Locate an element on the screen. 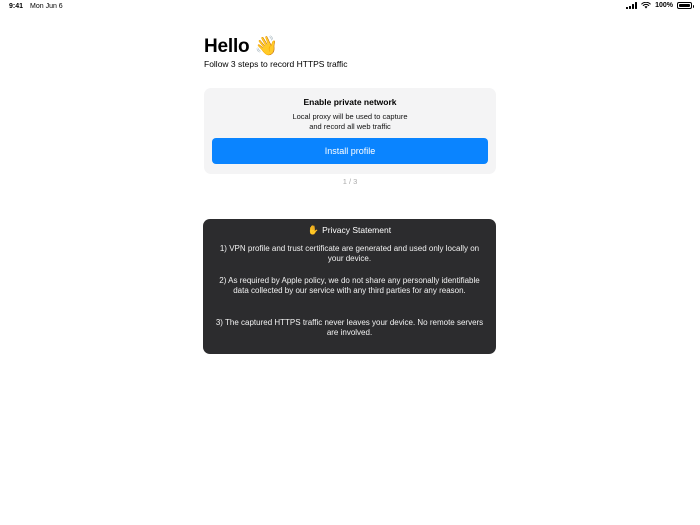 This screenshot has height=525, width=700. wave-icon: 👋 is located at coordinates (266, 46).